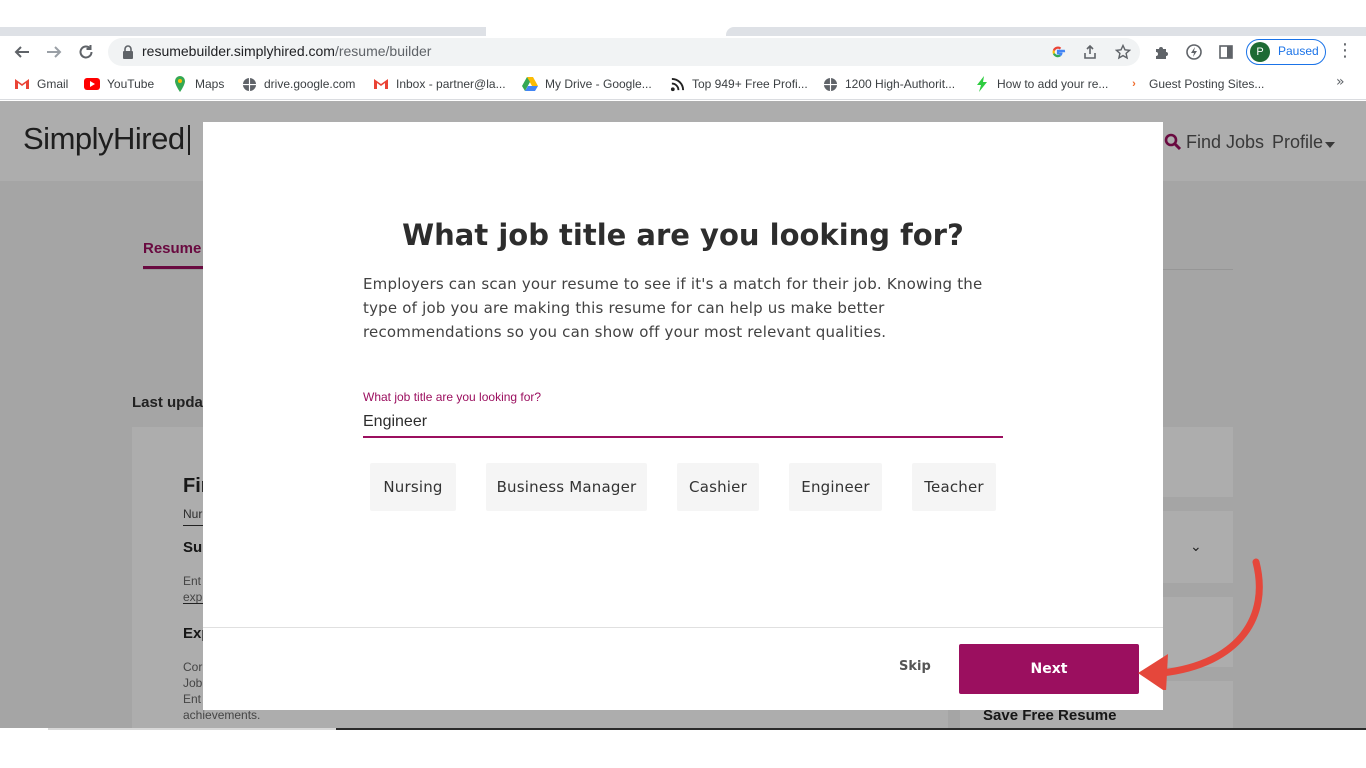  I want to click on profile-status: Paused, so click(1298, 51).